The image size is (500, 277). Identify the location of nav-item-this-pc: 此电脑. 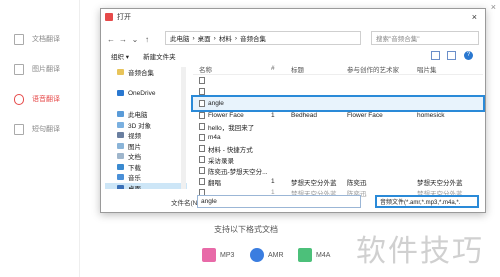
(146, 114).